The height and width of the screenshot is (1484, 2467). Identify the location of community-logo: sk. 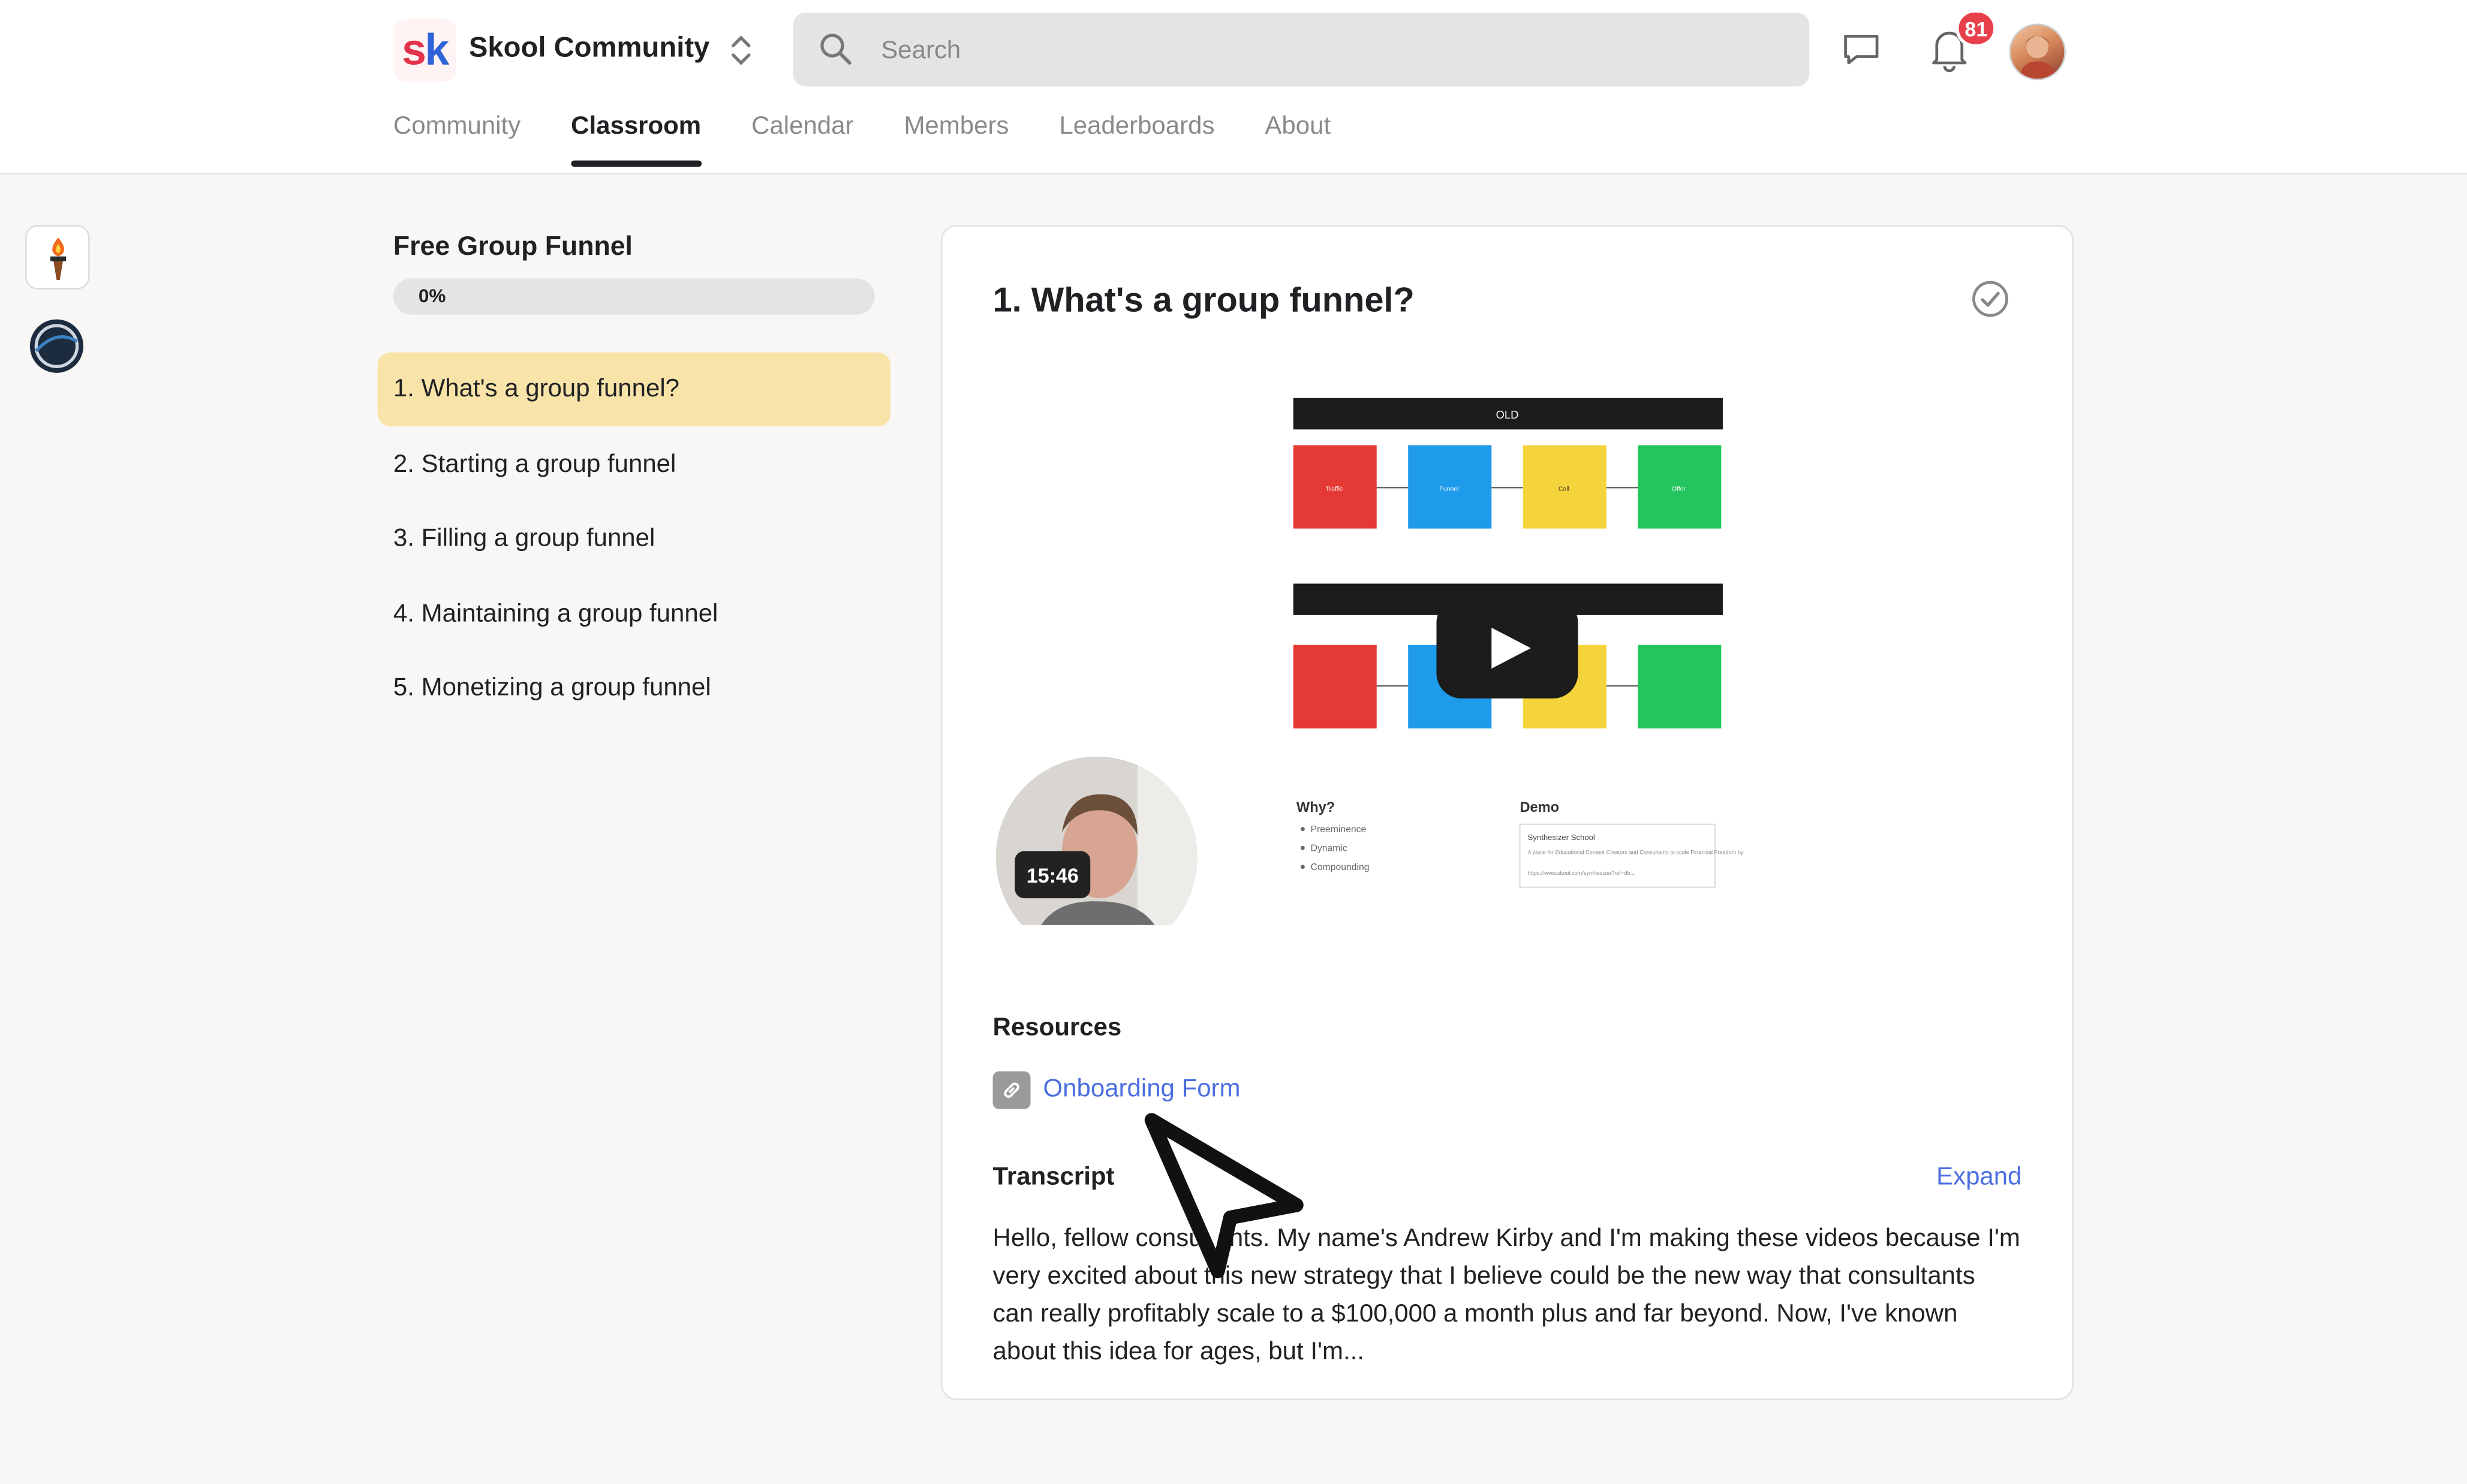
(424, 50).